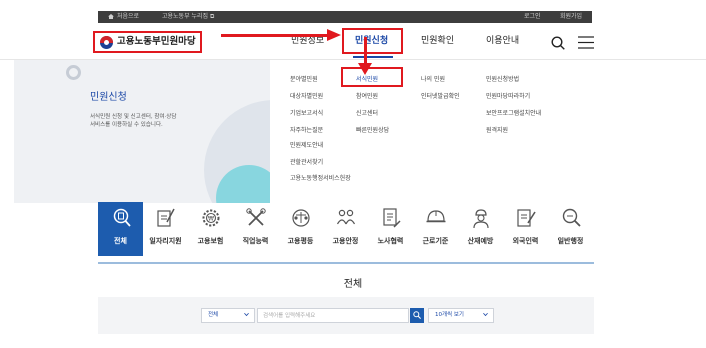  Describe the element at coordinates (526, 218) in the screenshot. I see `edit-doc-icon` at that location.